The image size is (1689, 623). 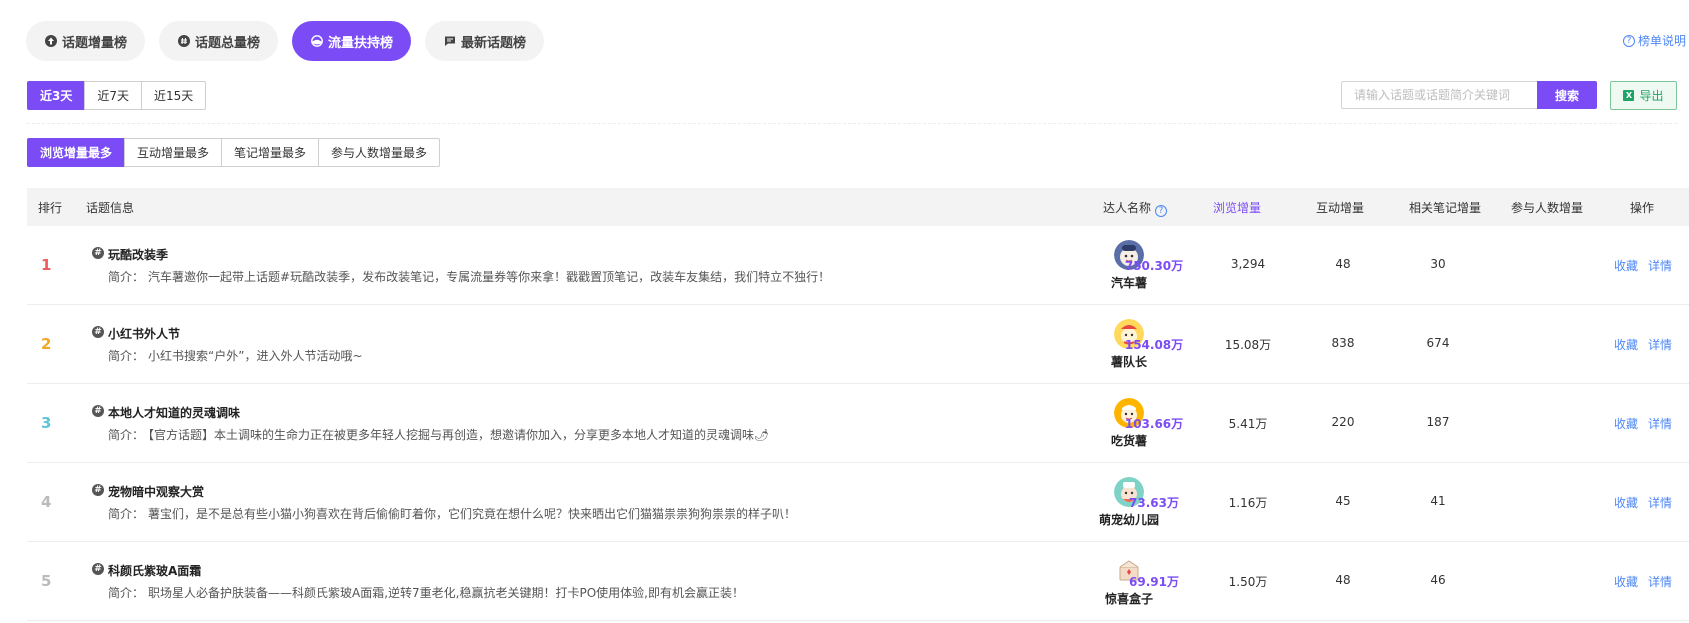 I want to click on excel-icon: X, so click(x=1629, y=95).